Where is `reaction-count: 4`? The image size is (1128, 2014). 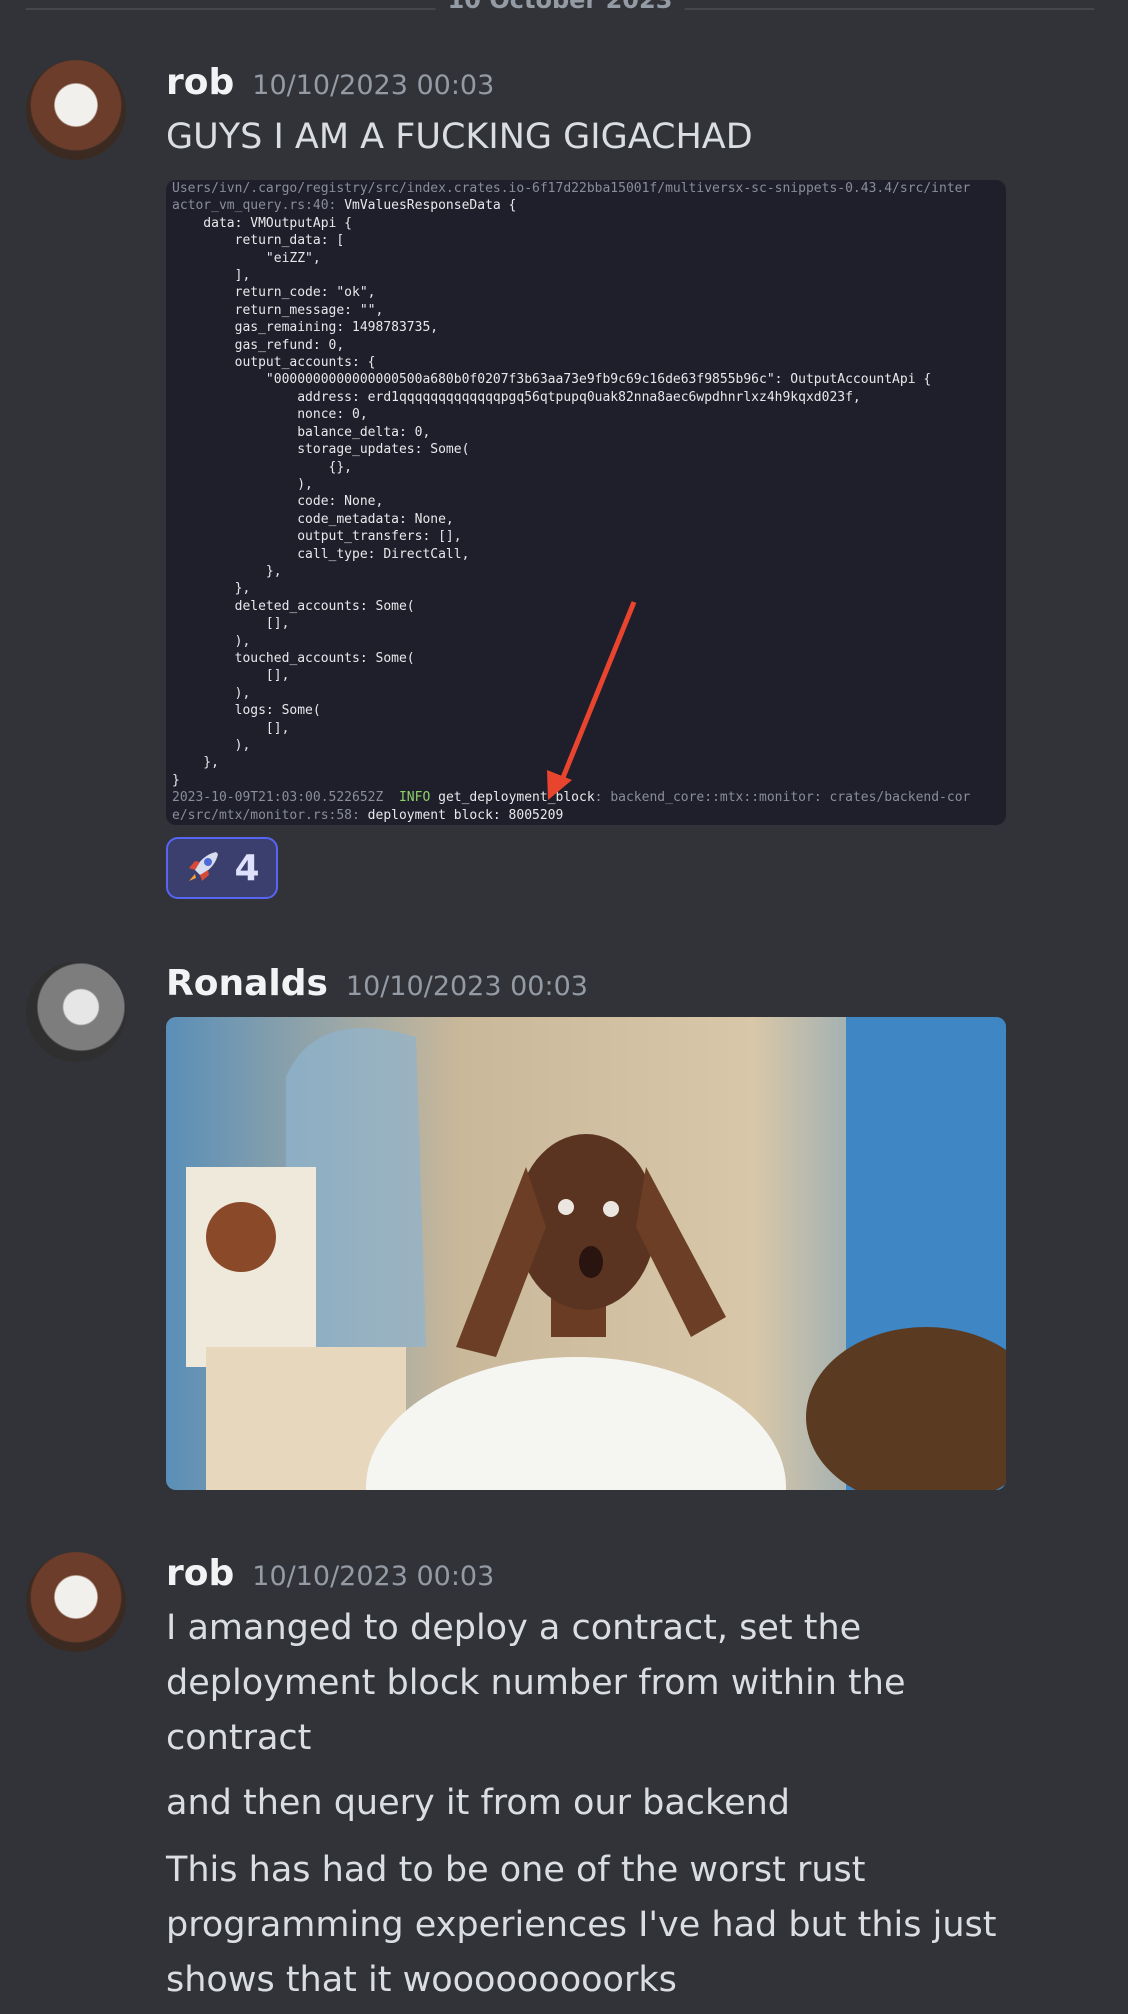 reaction-count: 4 is located at coordinates (247, 868).